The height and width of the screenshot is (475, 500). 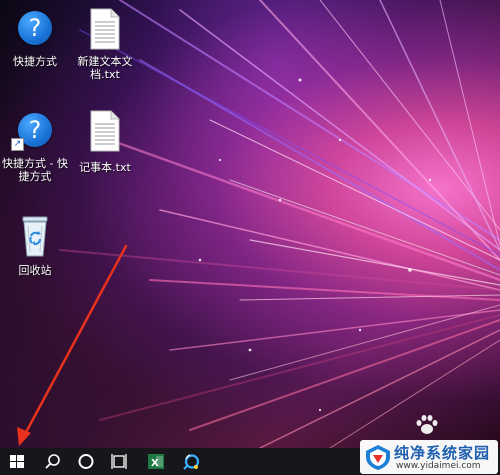 What do you see at coordinates (442, 453) in the screenshot?
I see `watermark-title: 纯净系统家园` at bounding box center [442, 453].